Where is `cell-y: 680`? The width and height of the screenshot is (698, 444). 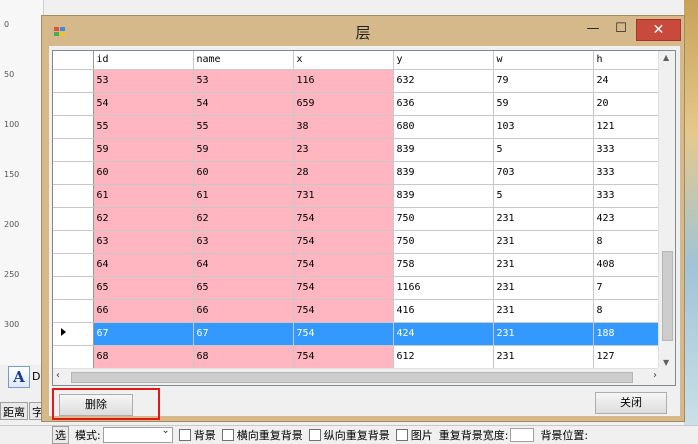
cell-y: 680 is located at coordinates (443, 127).